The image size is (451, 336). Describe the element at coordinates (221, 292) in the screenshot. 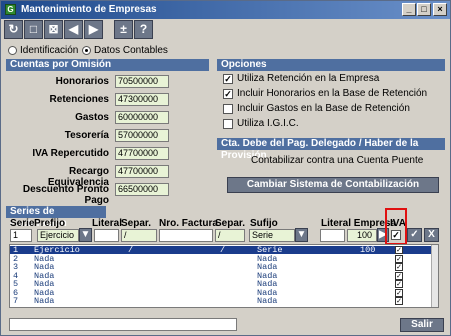

I see `series-row: 6 Nada Nada ✓` at that location.